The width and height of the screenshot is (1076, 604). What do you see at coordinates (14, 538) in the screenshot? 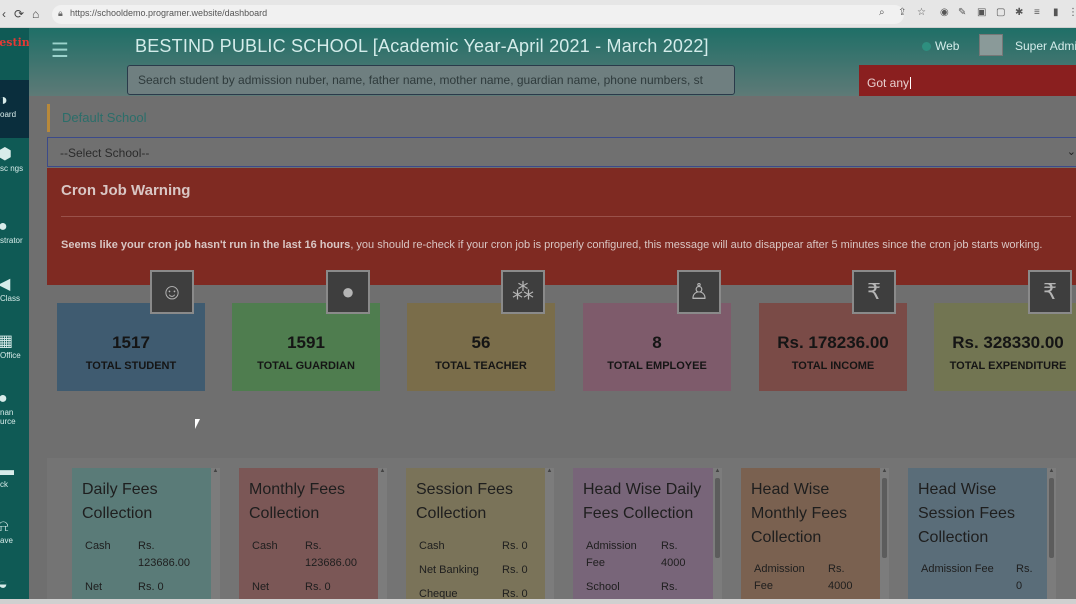
I see `sidebar-item-leave: ⍾ ave` at bounding box center [14, 538].